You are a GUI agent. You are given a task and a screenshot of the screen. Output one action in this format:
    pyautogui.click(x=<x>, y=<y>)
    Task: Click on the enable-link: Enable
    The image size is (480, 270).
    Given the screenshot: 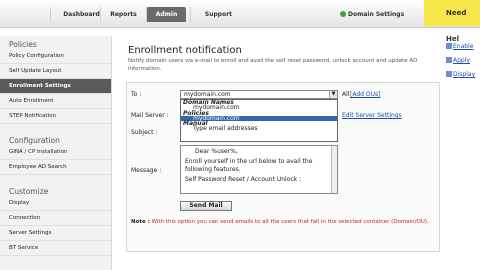 What is the action you would take?
    pyautogui.click(x=463, y=47)
    